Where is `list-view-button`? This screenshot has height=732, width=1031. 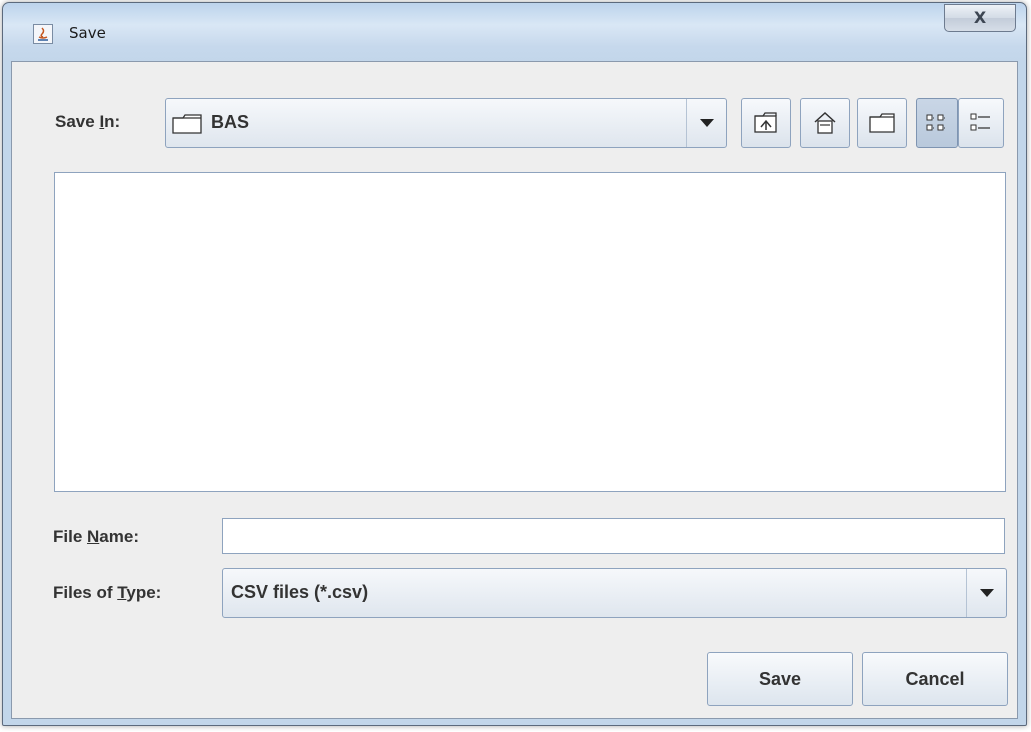 list-view-button is located at coordinates (937, 123).